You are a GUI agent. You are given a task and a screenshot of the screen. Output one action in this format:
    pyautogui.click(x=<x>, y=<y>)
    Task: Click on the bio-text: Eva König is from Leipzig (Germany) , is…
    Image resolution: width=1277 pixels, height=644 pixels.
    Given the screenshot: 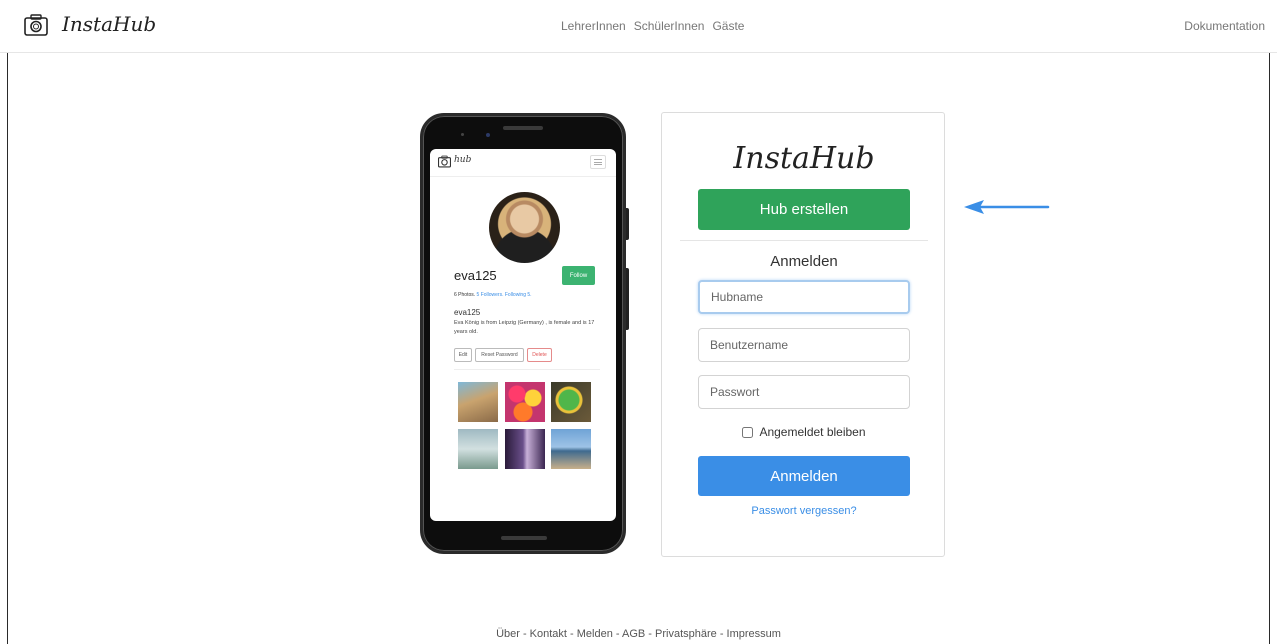 What is the action you would take?
    pyautogui.click(x=524, y=327)
    